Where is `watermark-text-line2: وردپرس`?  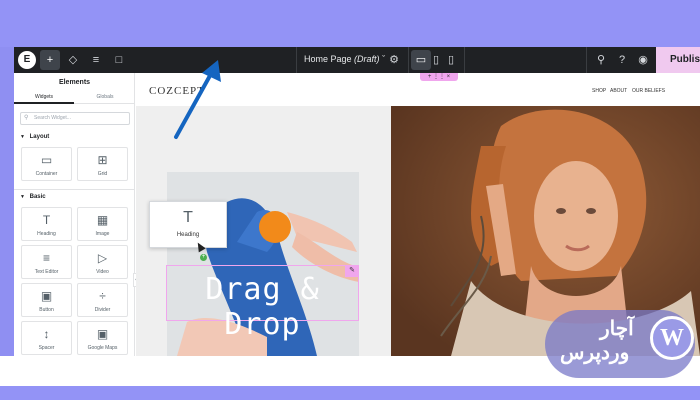
watermark-text-line2: وردپرس is located at coordinates (595, 353).